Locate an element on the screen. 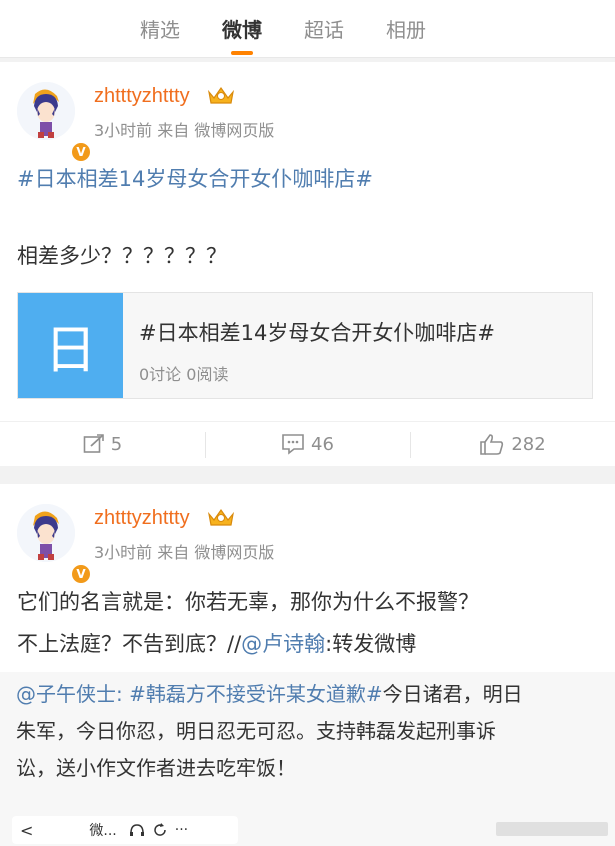 The height and width of the screenshot is (846, 615). post-body-line: 它们的名言就是：你若无辜，那你为什么不报警？ is located at coordinates (248, 602).